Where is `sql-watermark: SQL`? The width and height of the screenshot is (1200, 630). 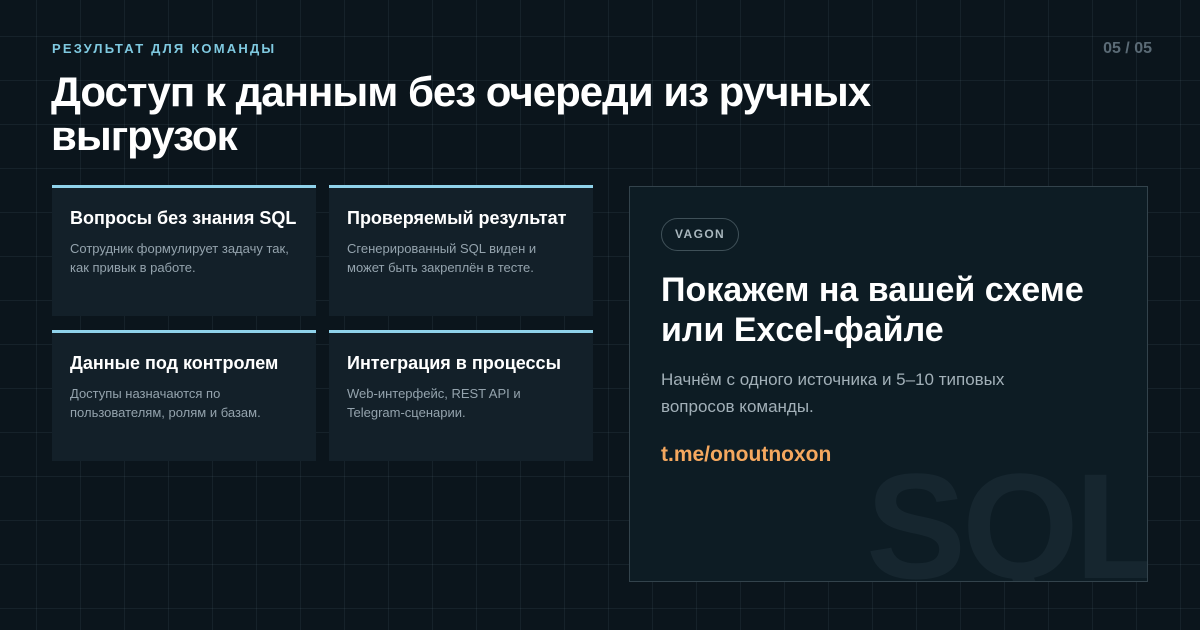
sql-watermark: SQL is located at coordinates (1007, 512).